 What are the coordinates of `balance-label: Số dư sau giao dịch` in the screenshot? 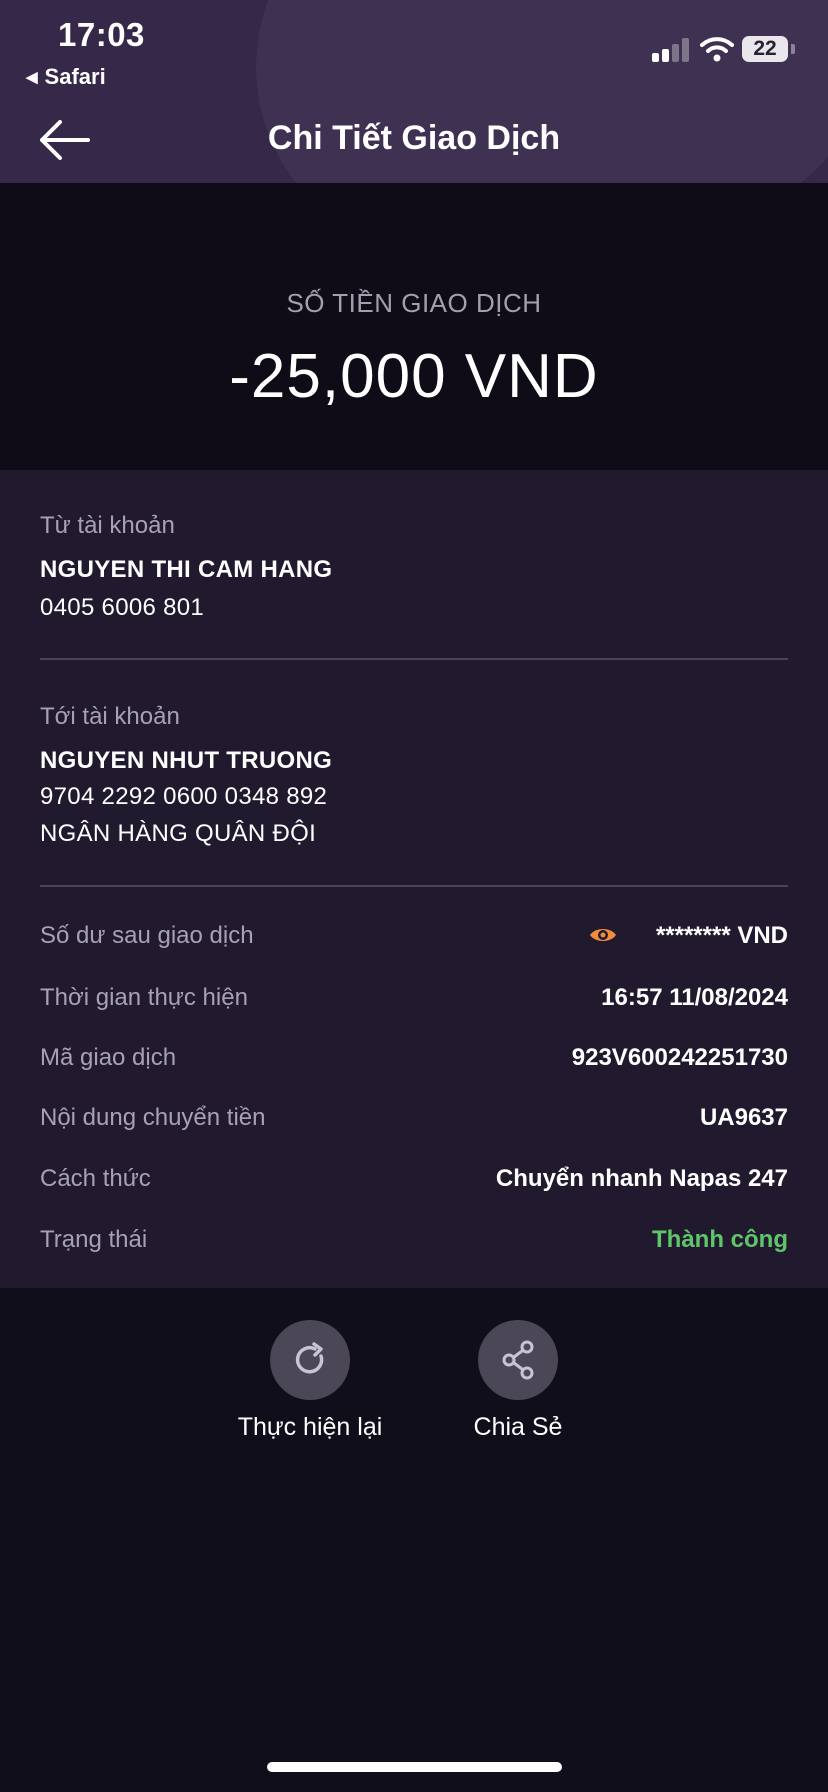 It's located at (147, 935).